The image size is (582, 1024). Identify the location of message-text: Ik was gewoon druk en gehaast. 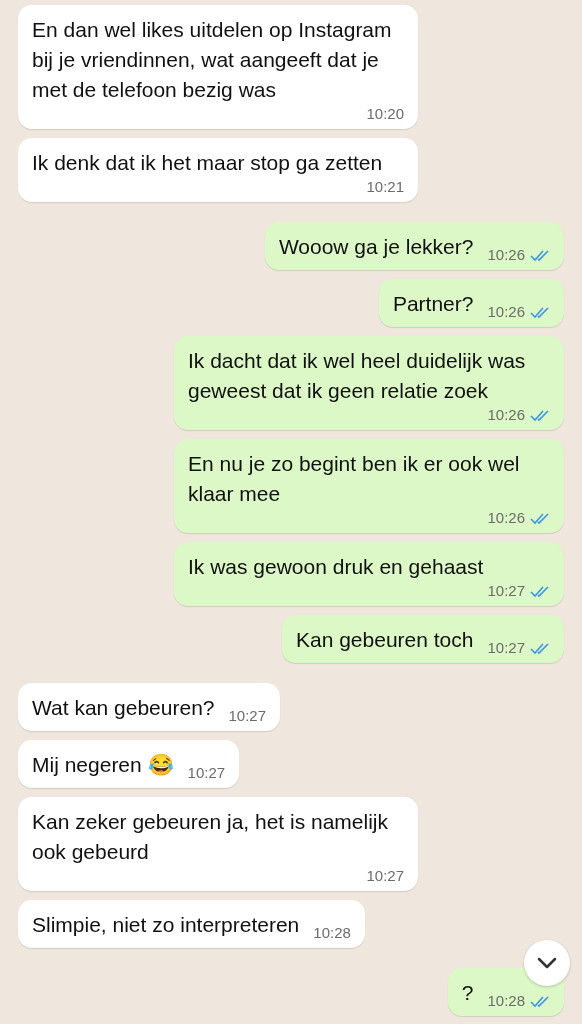
(336, 567).